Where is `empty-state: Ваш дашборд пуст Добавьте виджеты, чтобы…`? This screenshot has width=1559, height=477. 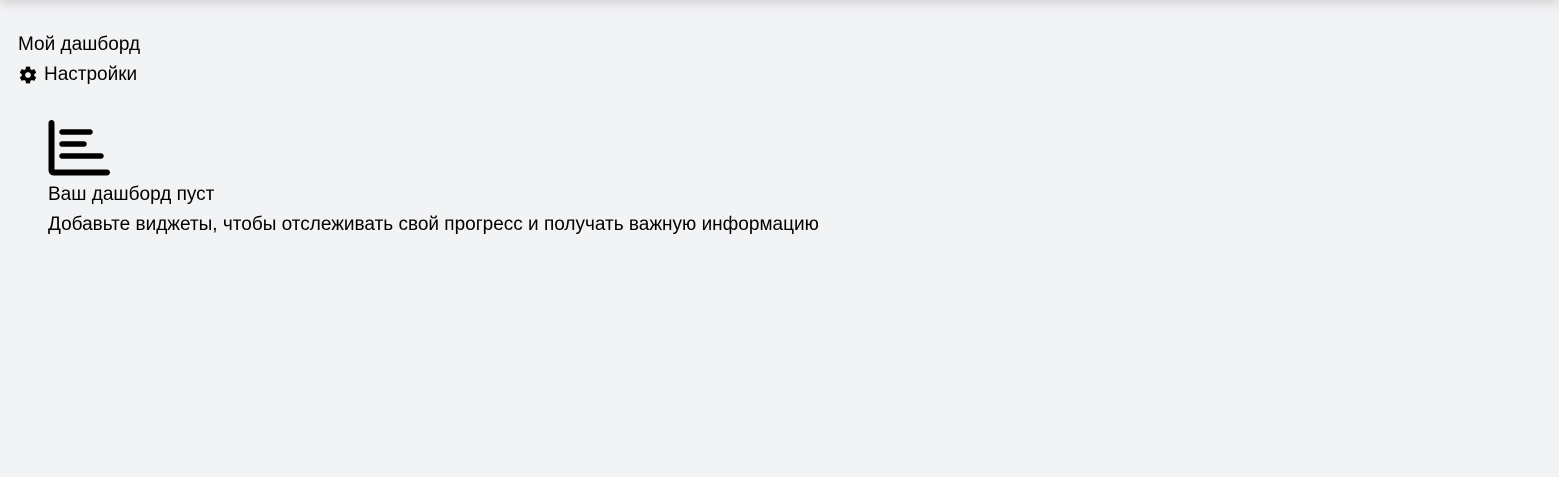 empty-state: Ваш дашборд пуст Добавьте виджеты, чтобы… is located at coordinates (433, 177).